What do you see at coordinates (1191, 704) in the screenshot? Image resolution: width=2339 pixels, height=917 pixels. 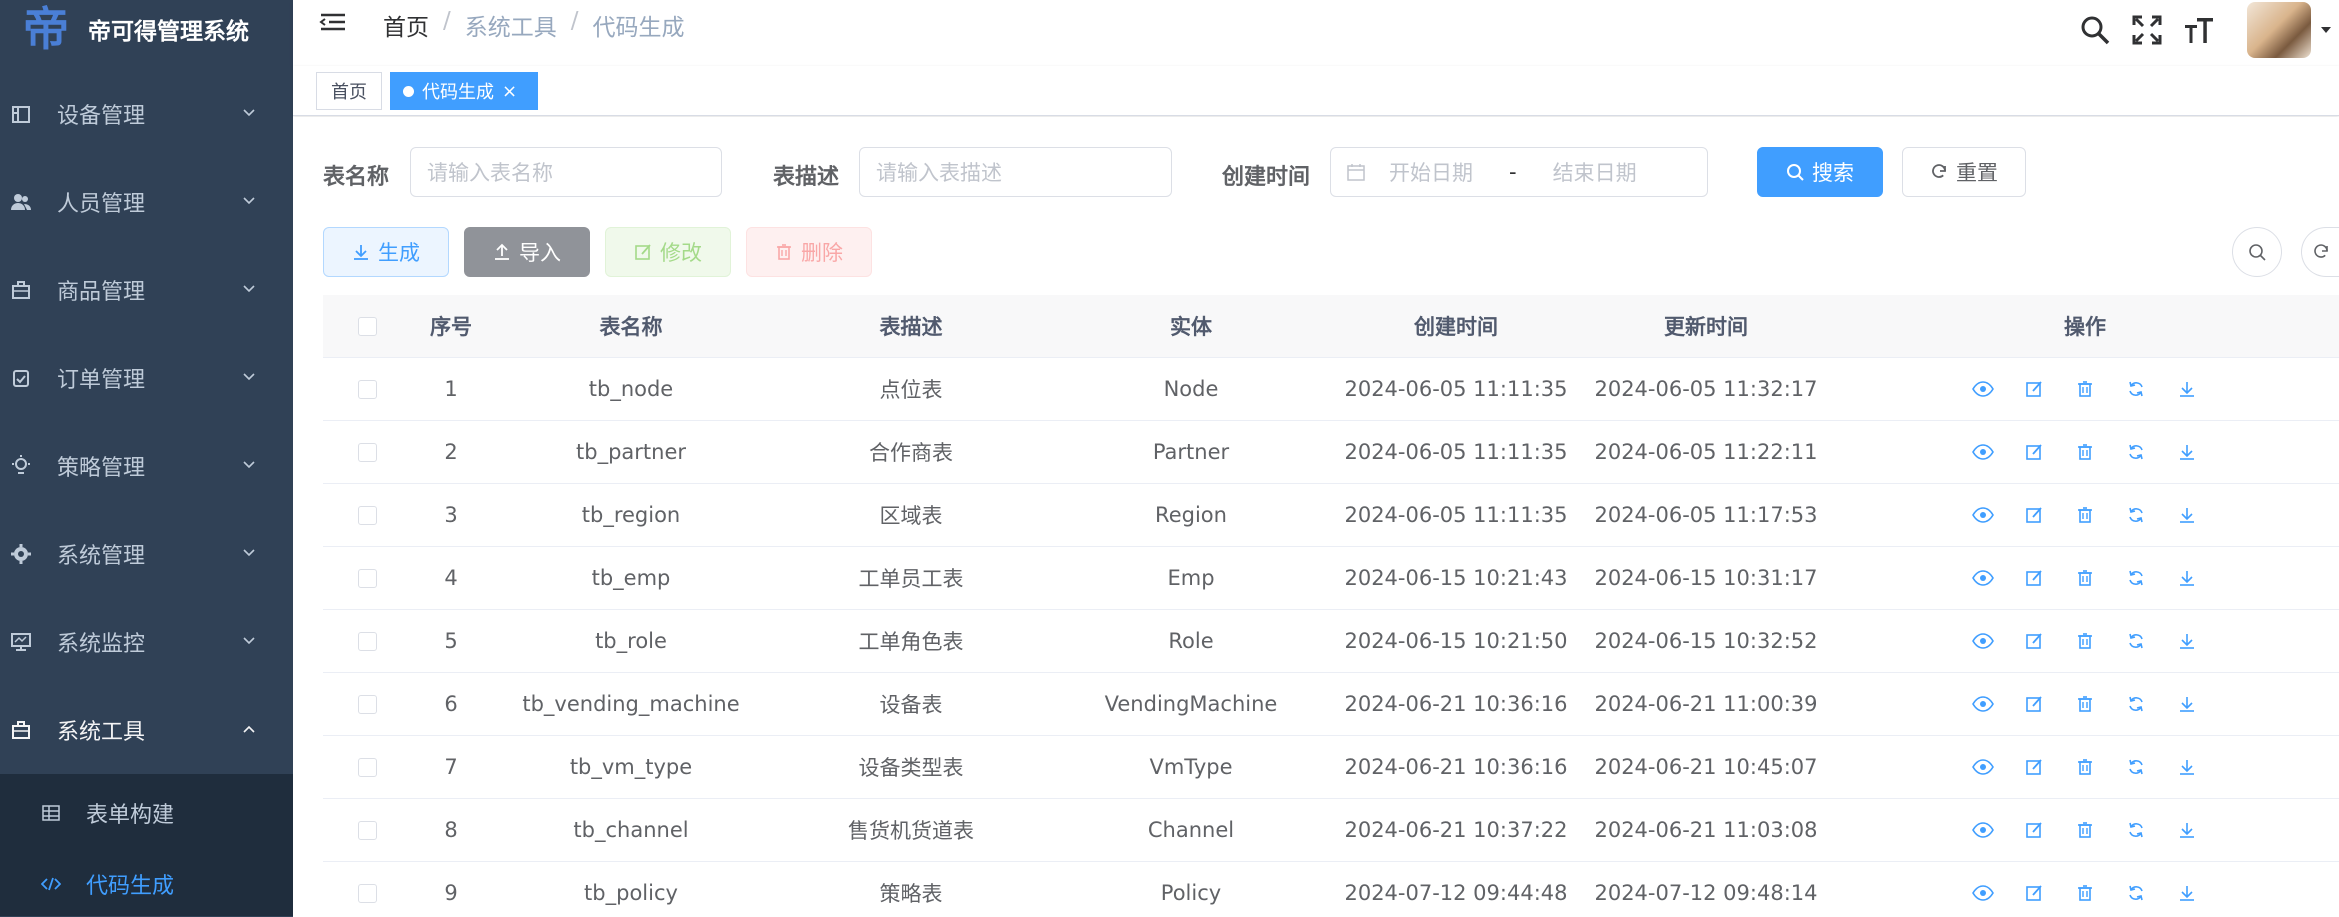 I see `row-entity: VendingMachine` at bounding box center [1191, 704].